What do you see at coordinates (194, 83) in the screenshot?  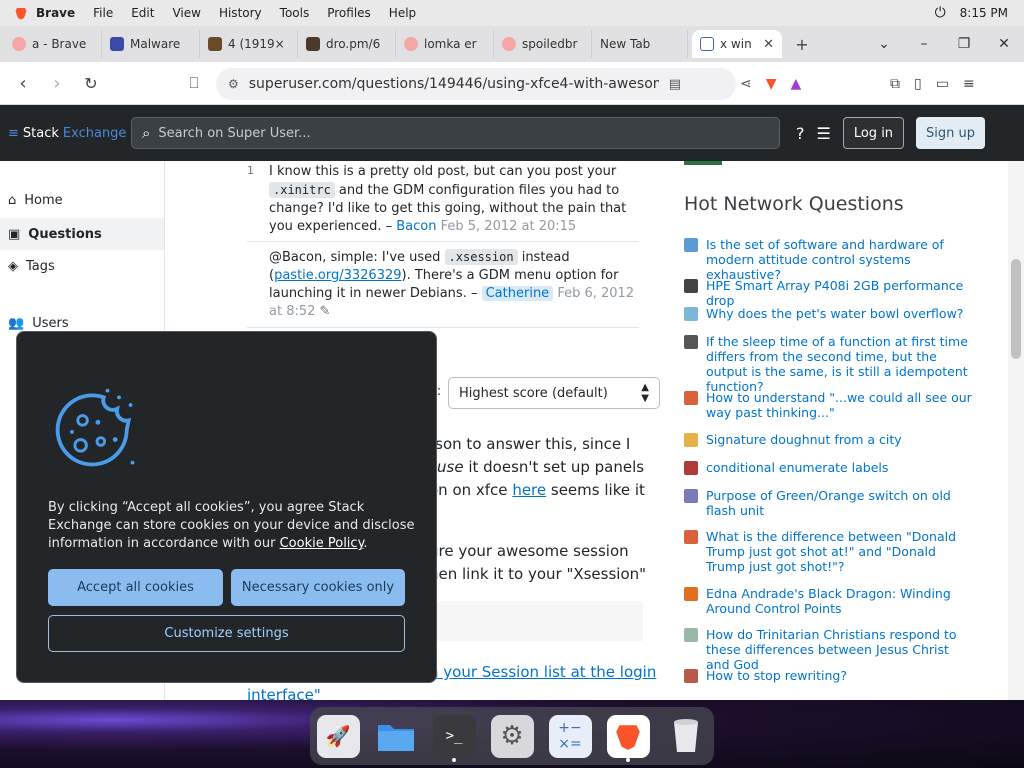 I see `bookmark-icon: ⎕` at bounding box center [194, 83].